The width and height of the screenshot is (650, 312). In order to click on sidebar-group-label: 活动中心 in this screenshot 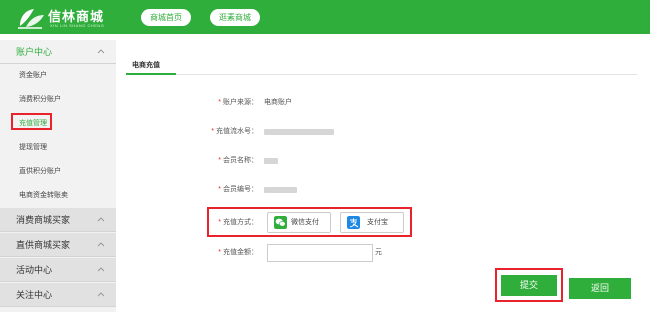, I will do `click(34, 270)`.